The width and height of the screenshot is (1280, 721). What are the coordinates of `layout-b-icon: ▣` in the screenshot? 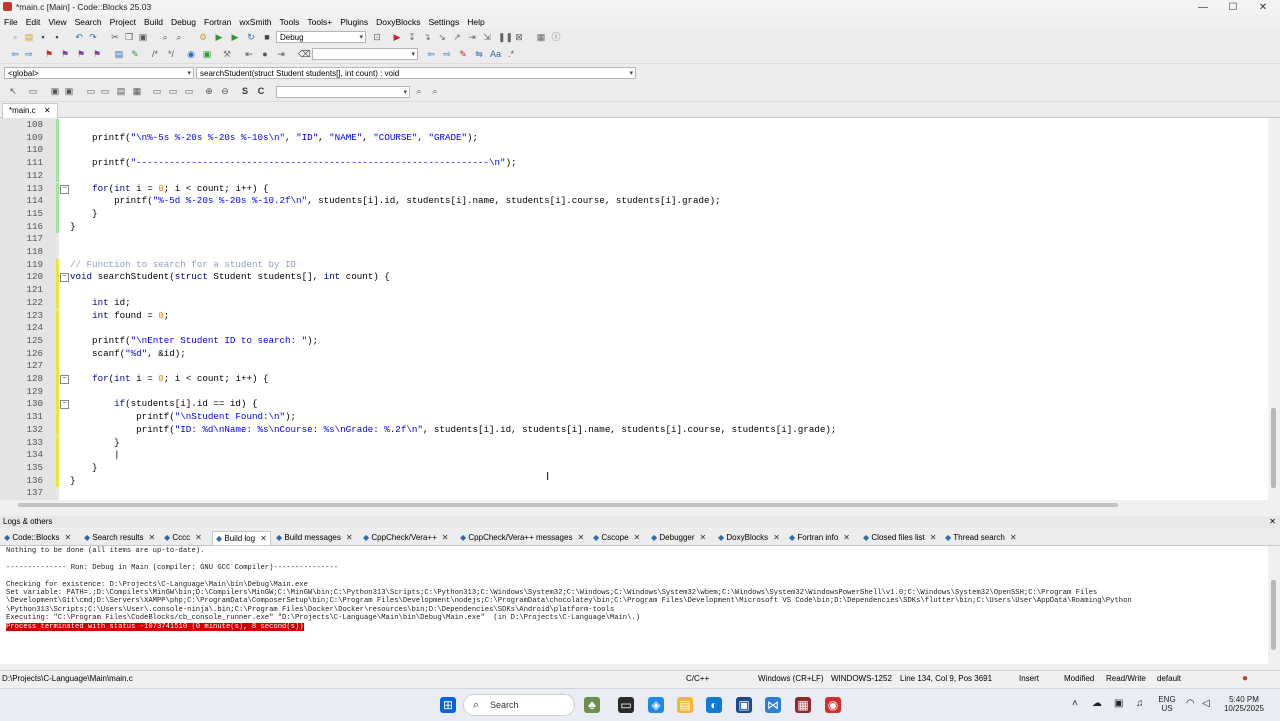 It's located at (69, 91).